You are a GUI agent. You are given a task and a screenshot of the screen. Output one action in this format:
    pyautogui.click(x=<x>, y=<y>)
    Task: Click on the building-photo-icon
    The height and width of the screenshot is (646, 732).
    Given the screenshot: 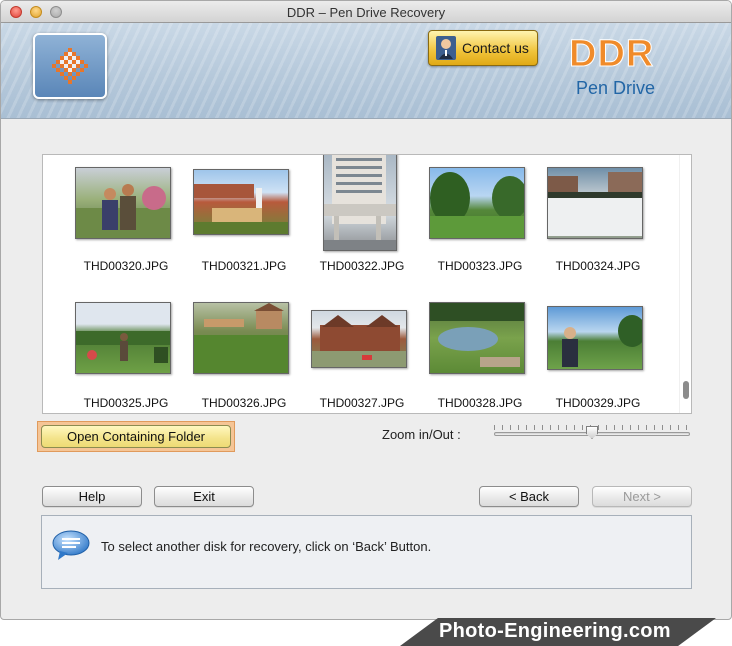 What is the action you would take?
    pyautogui.click(x=360, y=202)
    